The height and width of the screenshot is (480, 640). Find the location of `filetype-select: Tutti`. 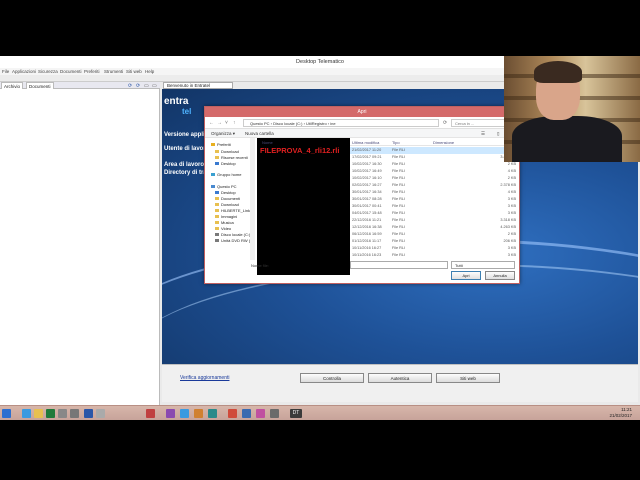

filetype-select: Tutti is located at coordinates (483, 265).